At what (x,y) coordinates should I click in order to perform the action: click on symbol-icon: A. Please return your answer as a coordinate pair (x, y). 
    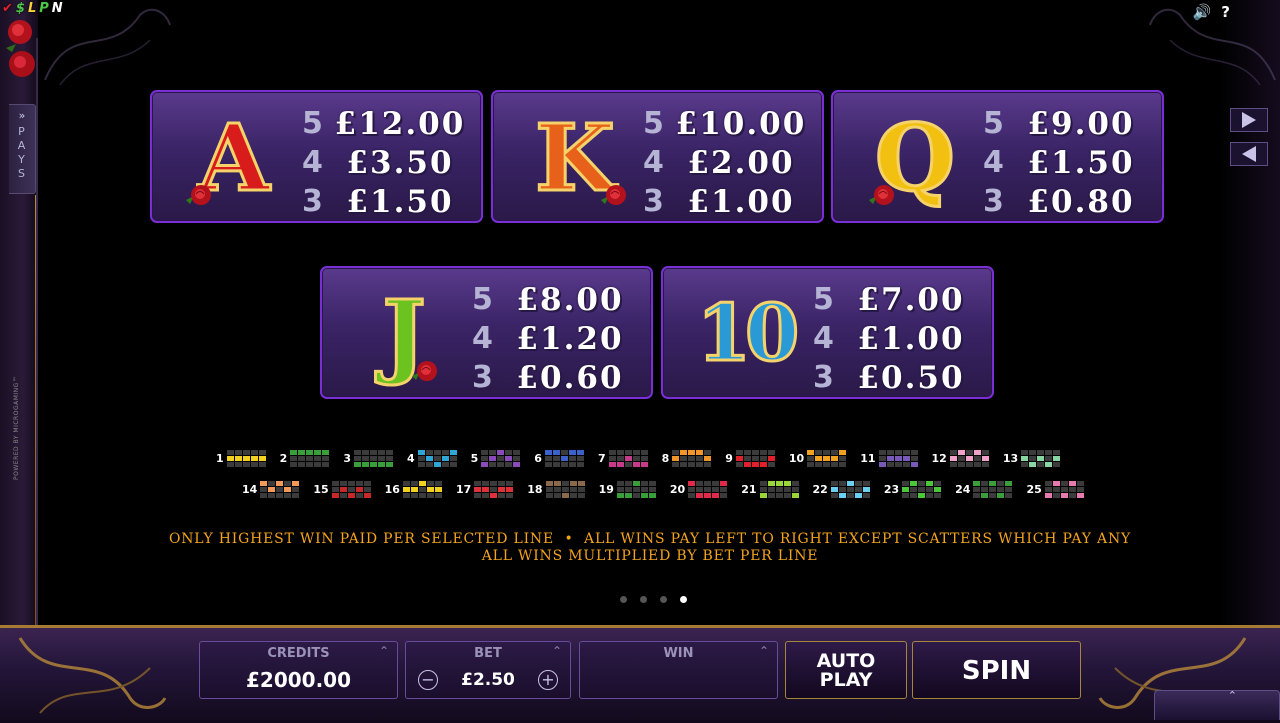
    Looking at the image, I should click on (234, 158).